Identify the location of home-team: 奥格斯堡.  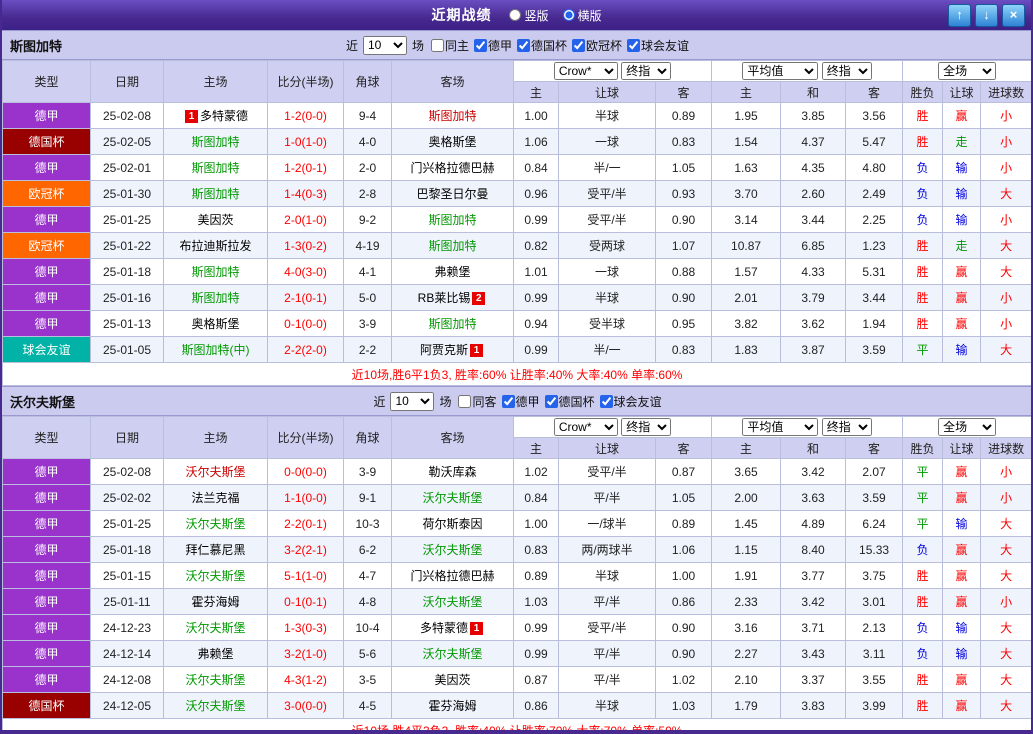
(215, 323).